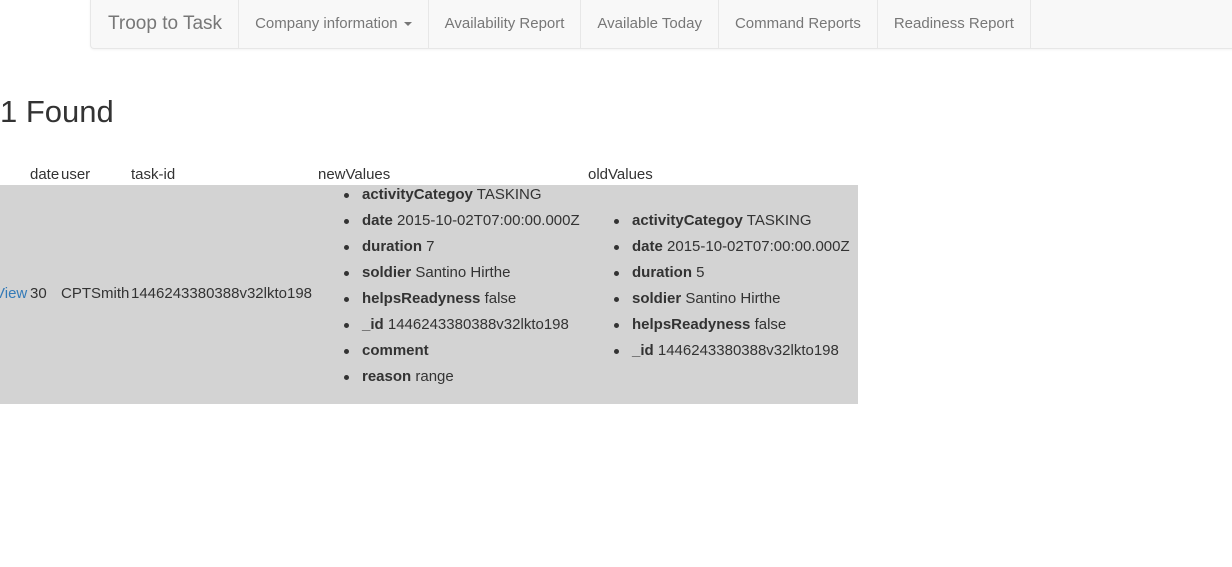  What do you see at coordinates (620, 174) in the screenshot?
I see `column-header-old-values: oldValues` at bounding box center [620, 174].